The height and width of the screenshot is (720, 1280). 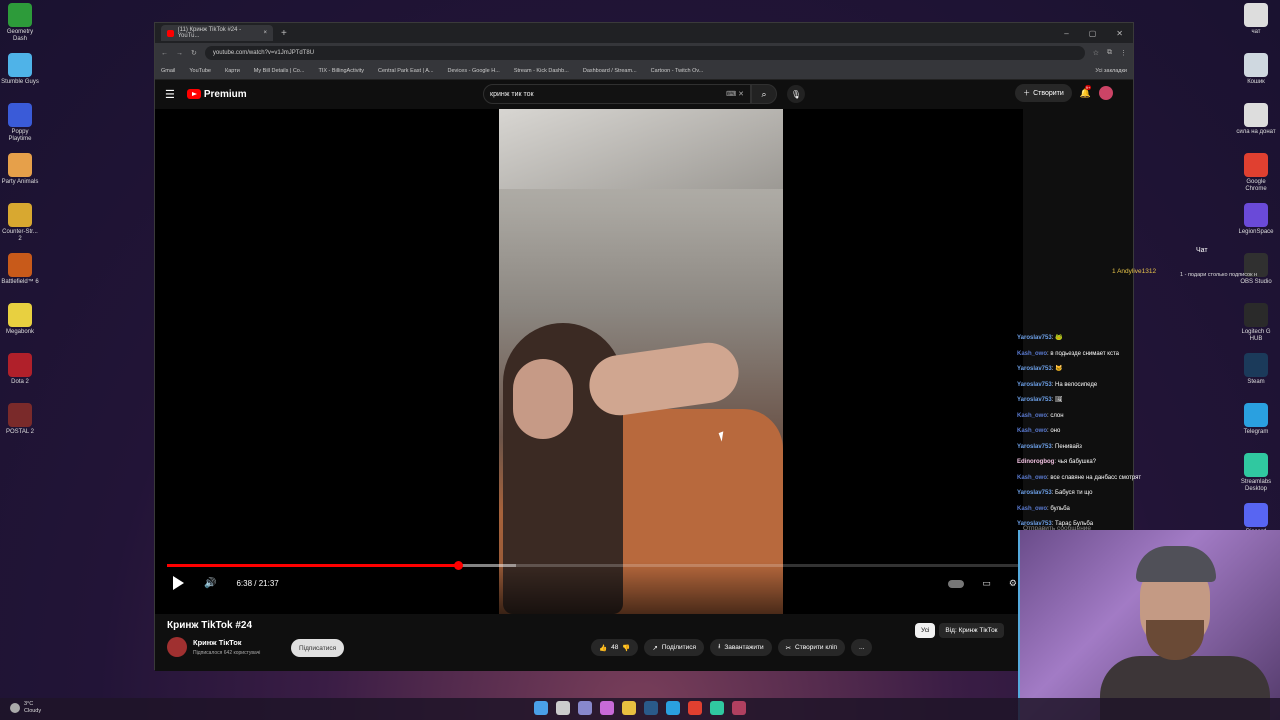 I want to click on desktop-icon-label: Geometry Dash, so click(x=20, y=35).